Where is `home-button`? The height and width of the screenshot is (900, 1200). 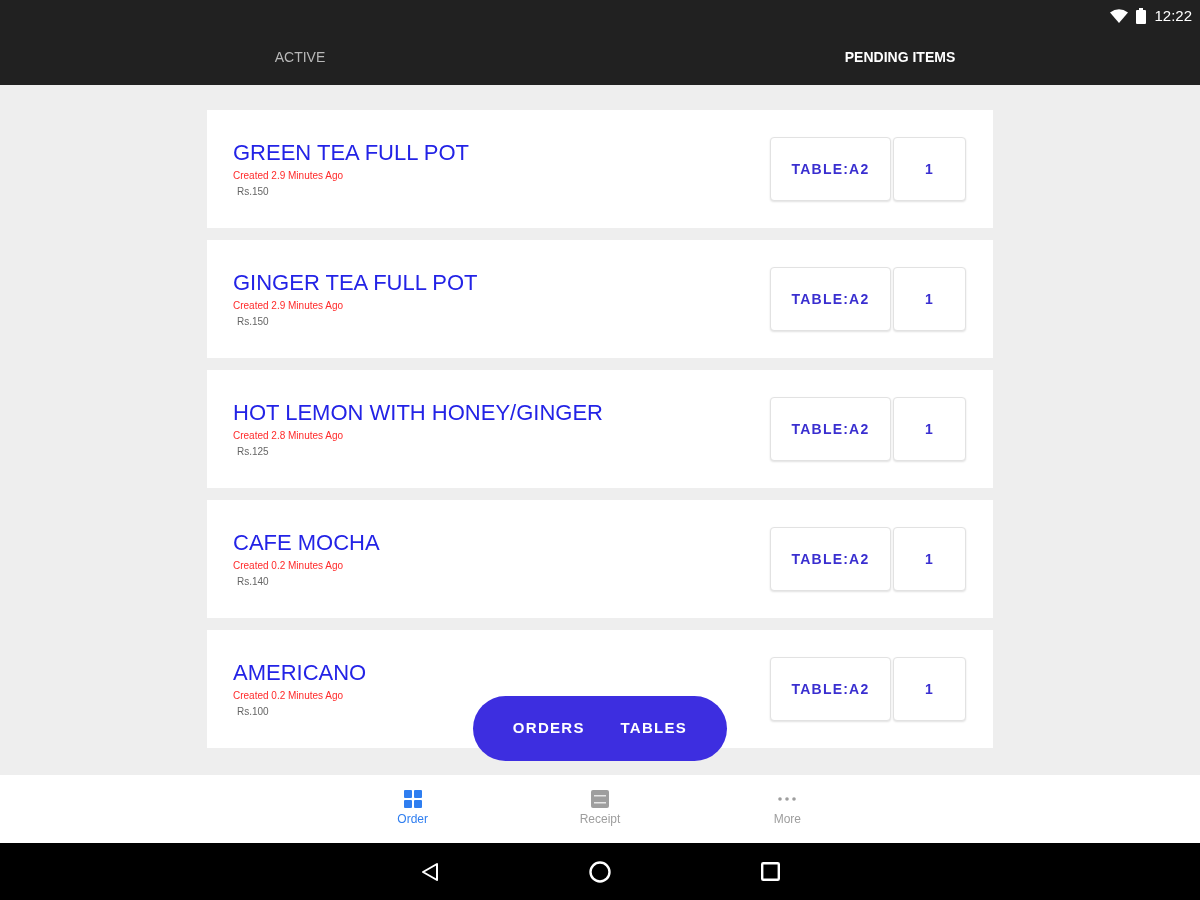 home-button is located at coordinates (599, 871).